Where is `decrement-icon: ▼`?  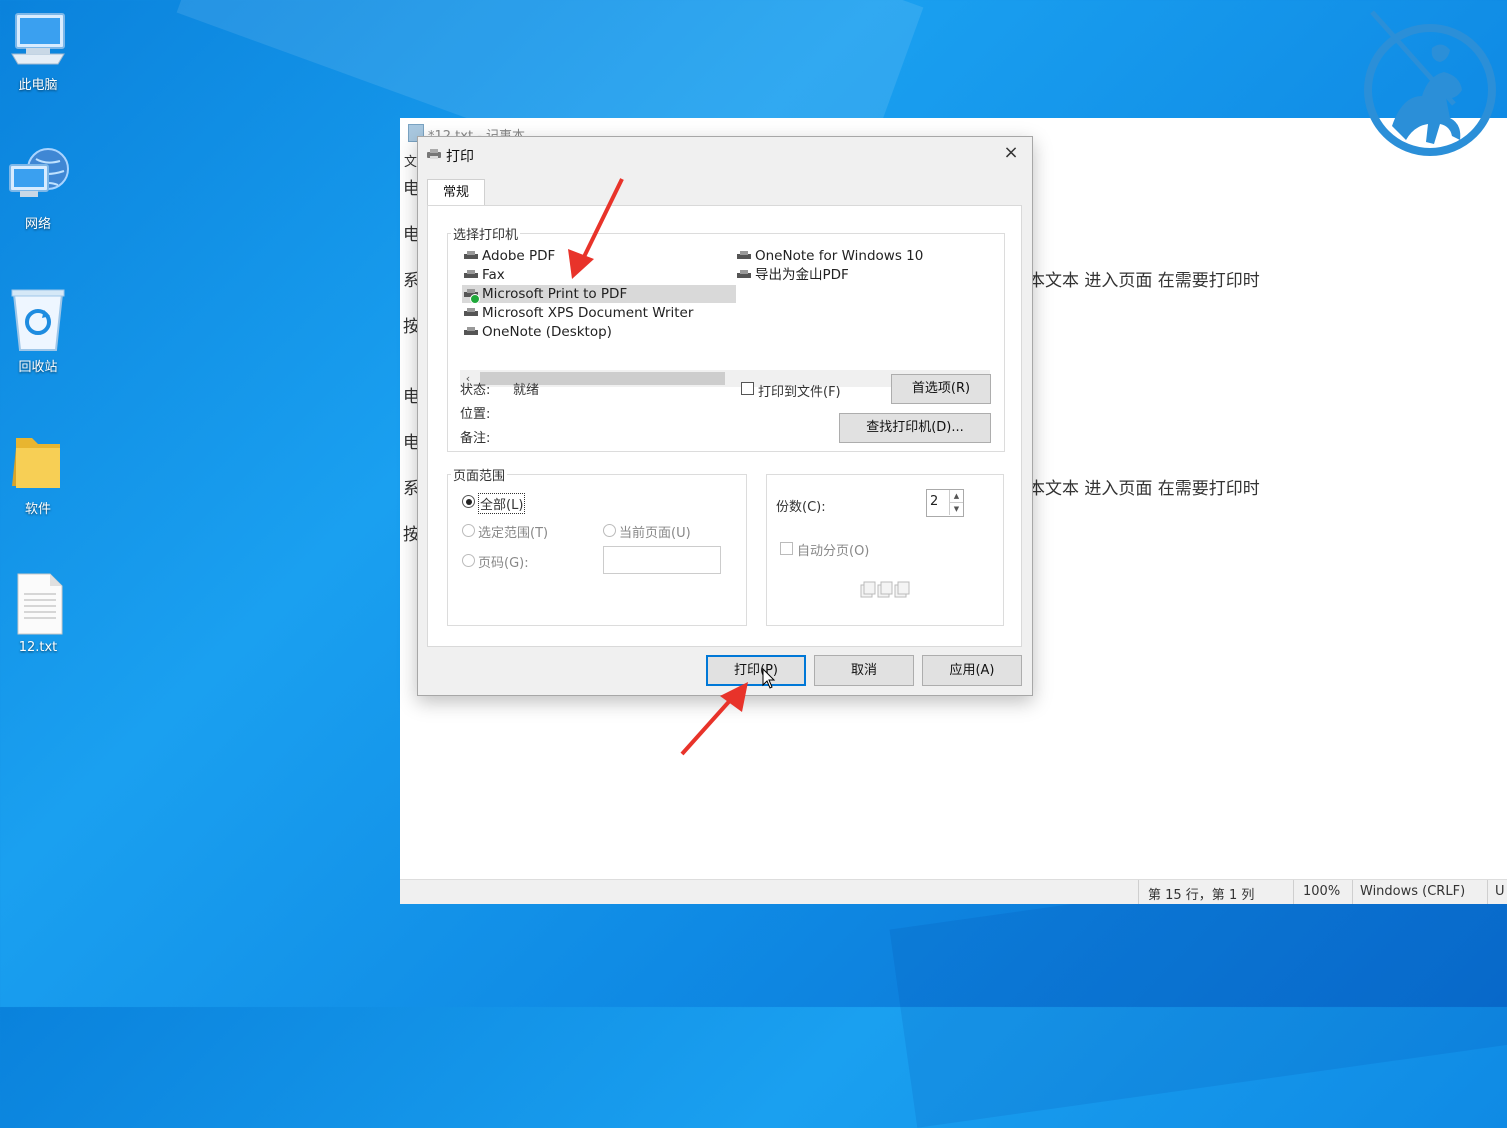
decrement-icon: ▼ is located at coordinates (956, 509).